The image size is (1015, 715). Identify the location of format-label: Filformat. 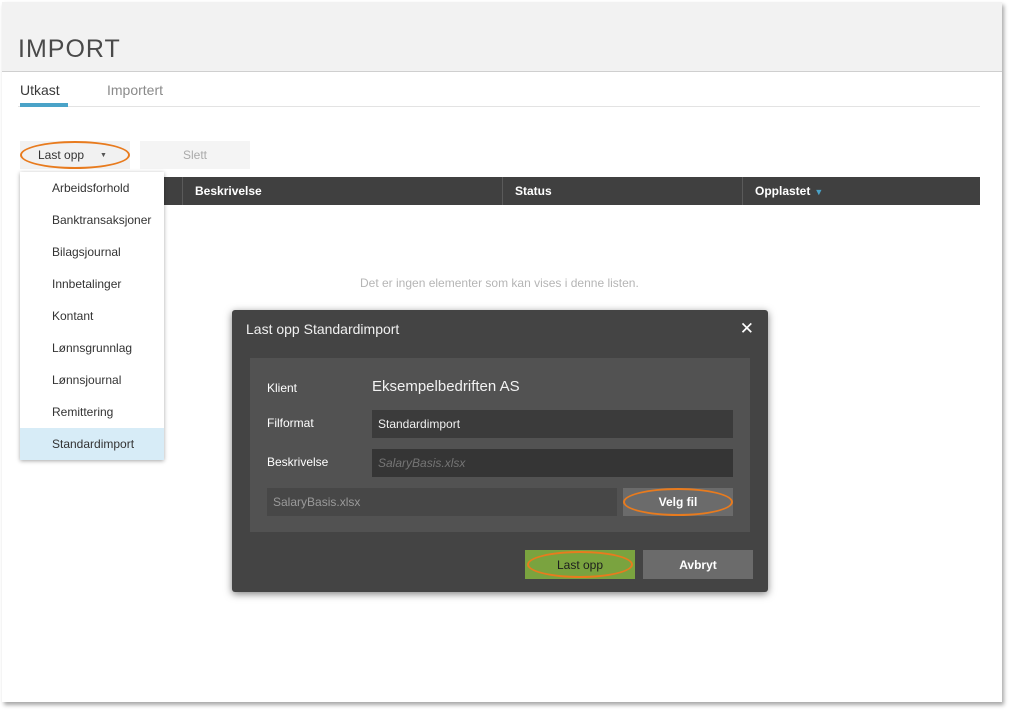
(290, 423).